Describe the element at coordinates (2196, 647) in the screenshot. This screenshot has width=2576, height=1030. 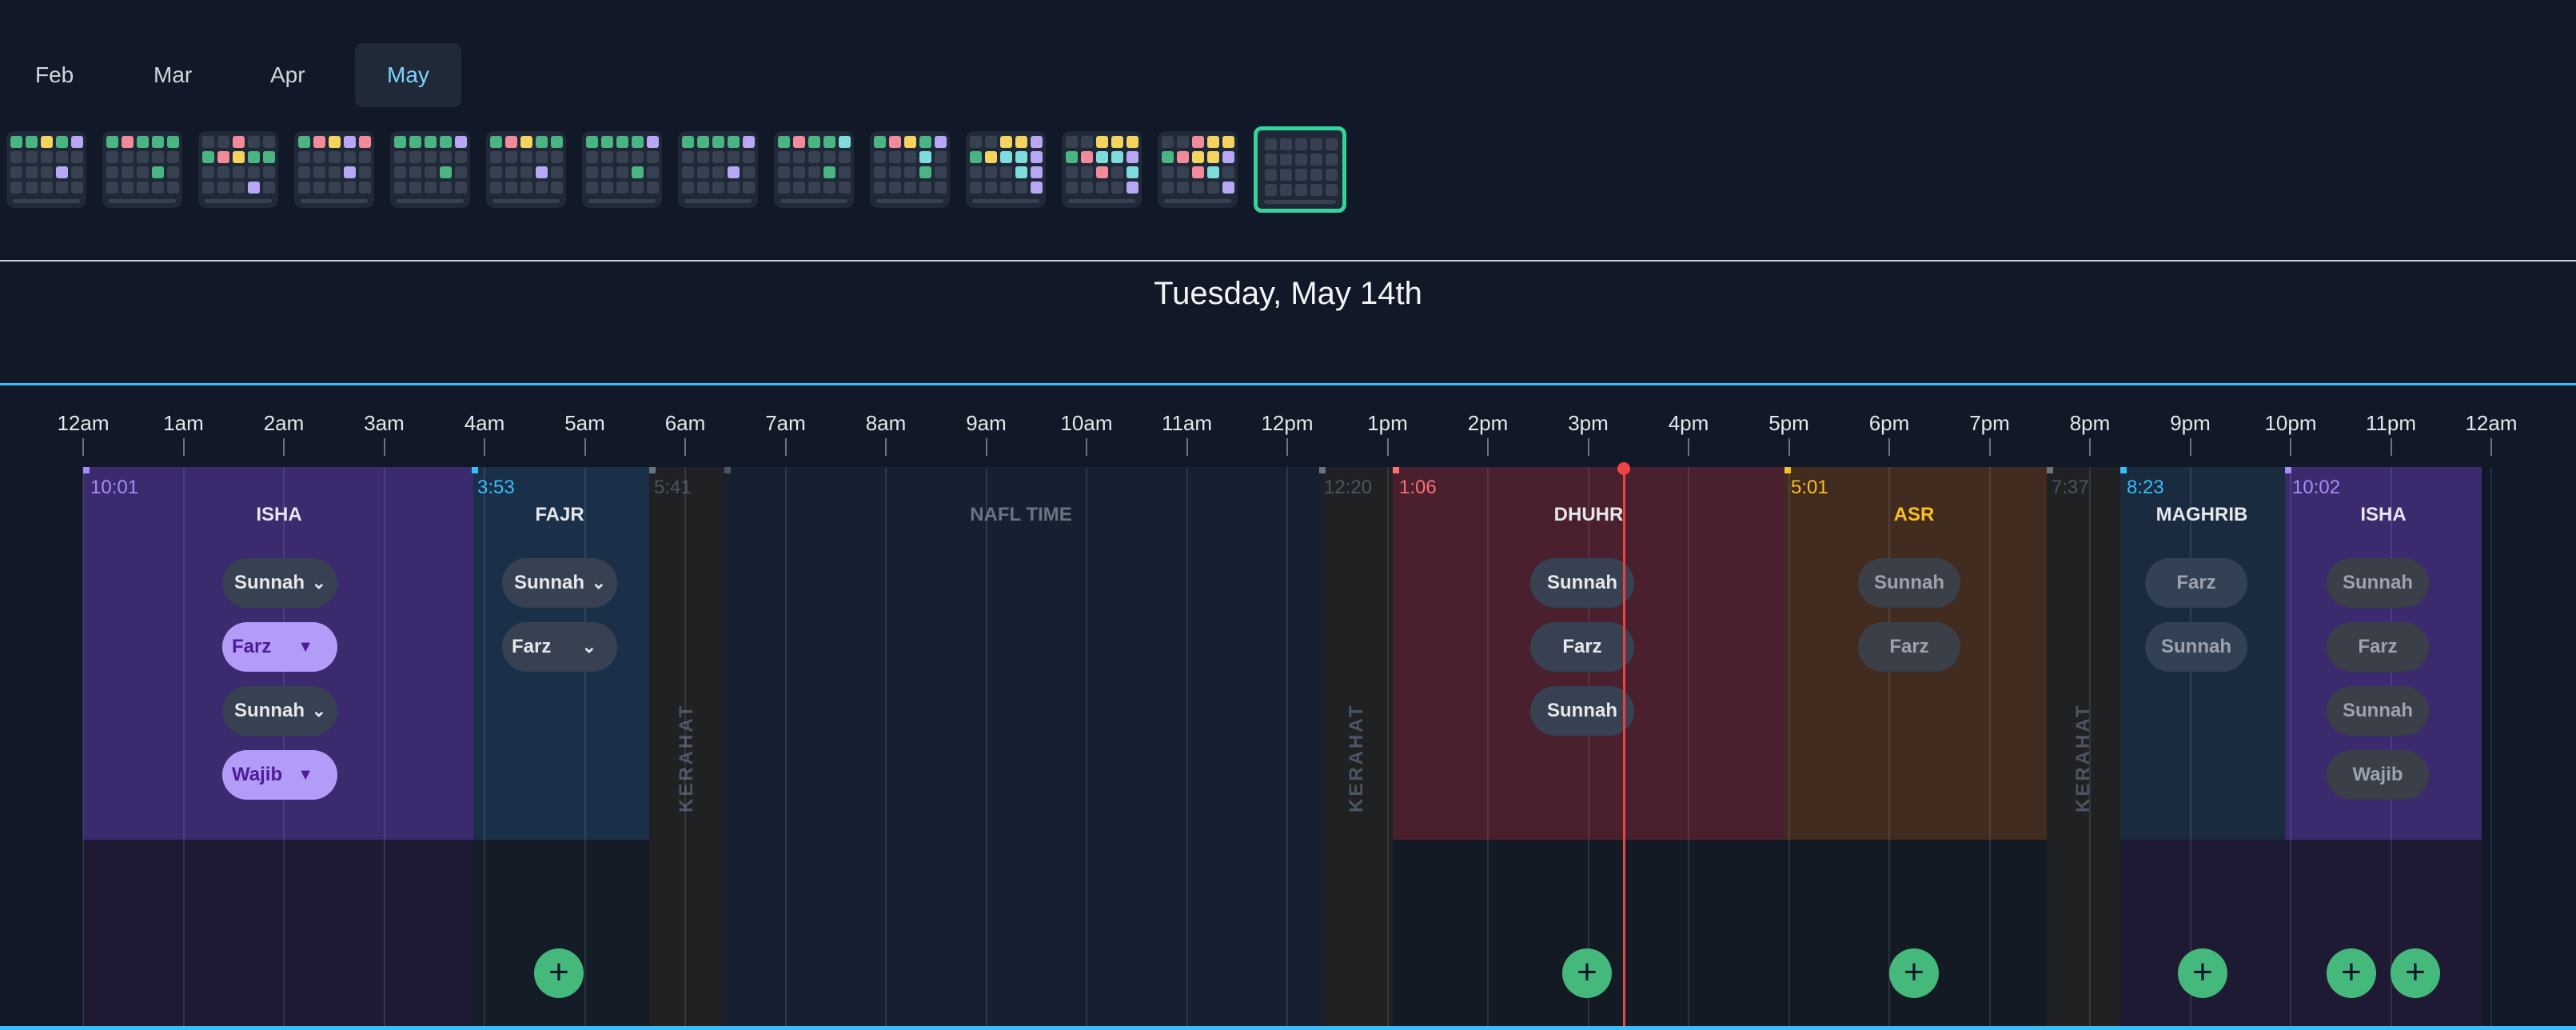
I see `maghrib-sunnah-button: Sunnah` at that location.